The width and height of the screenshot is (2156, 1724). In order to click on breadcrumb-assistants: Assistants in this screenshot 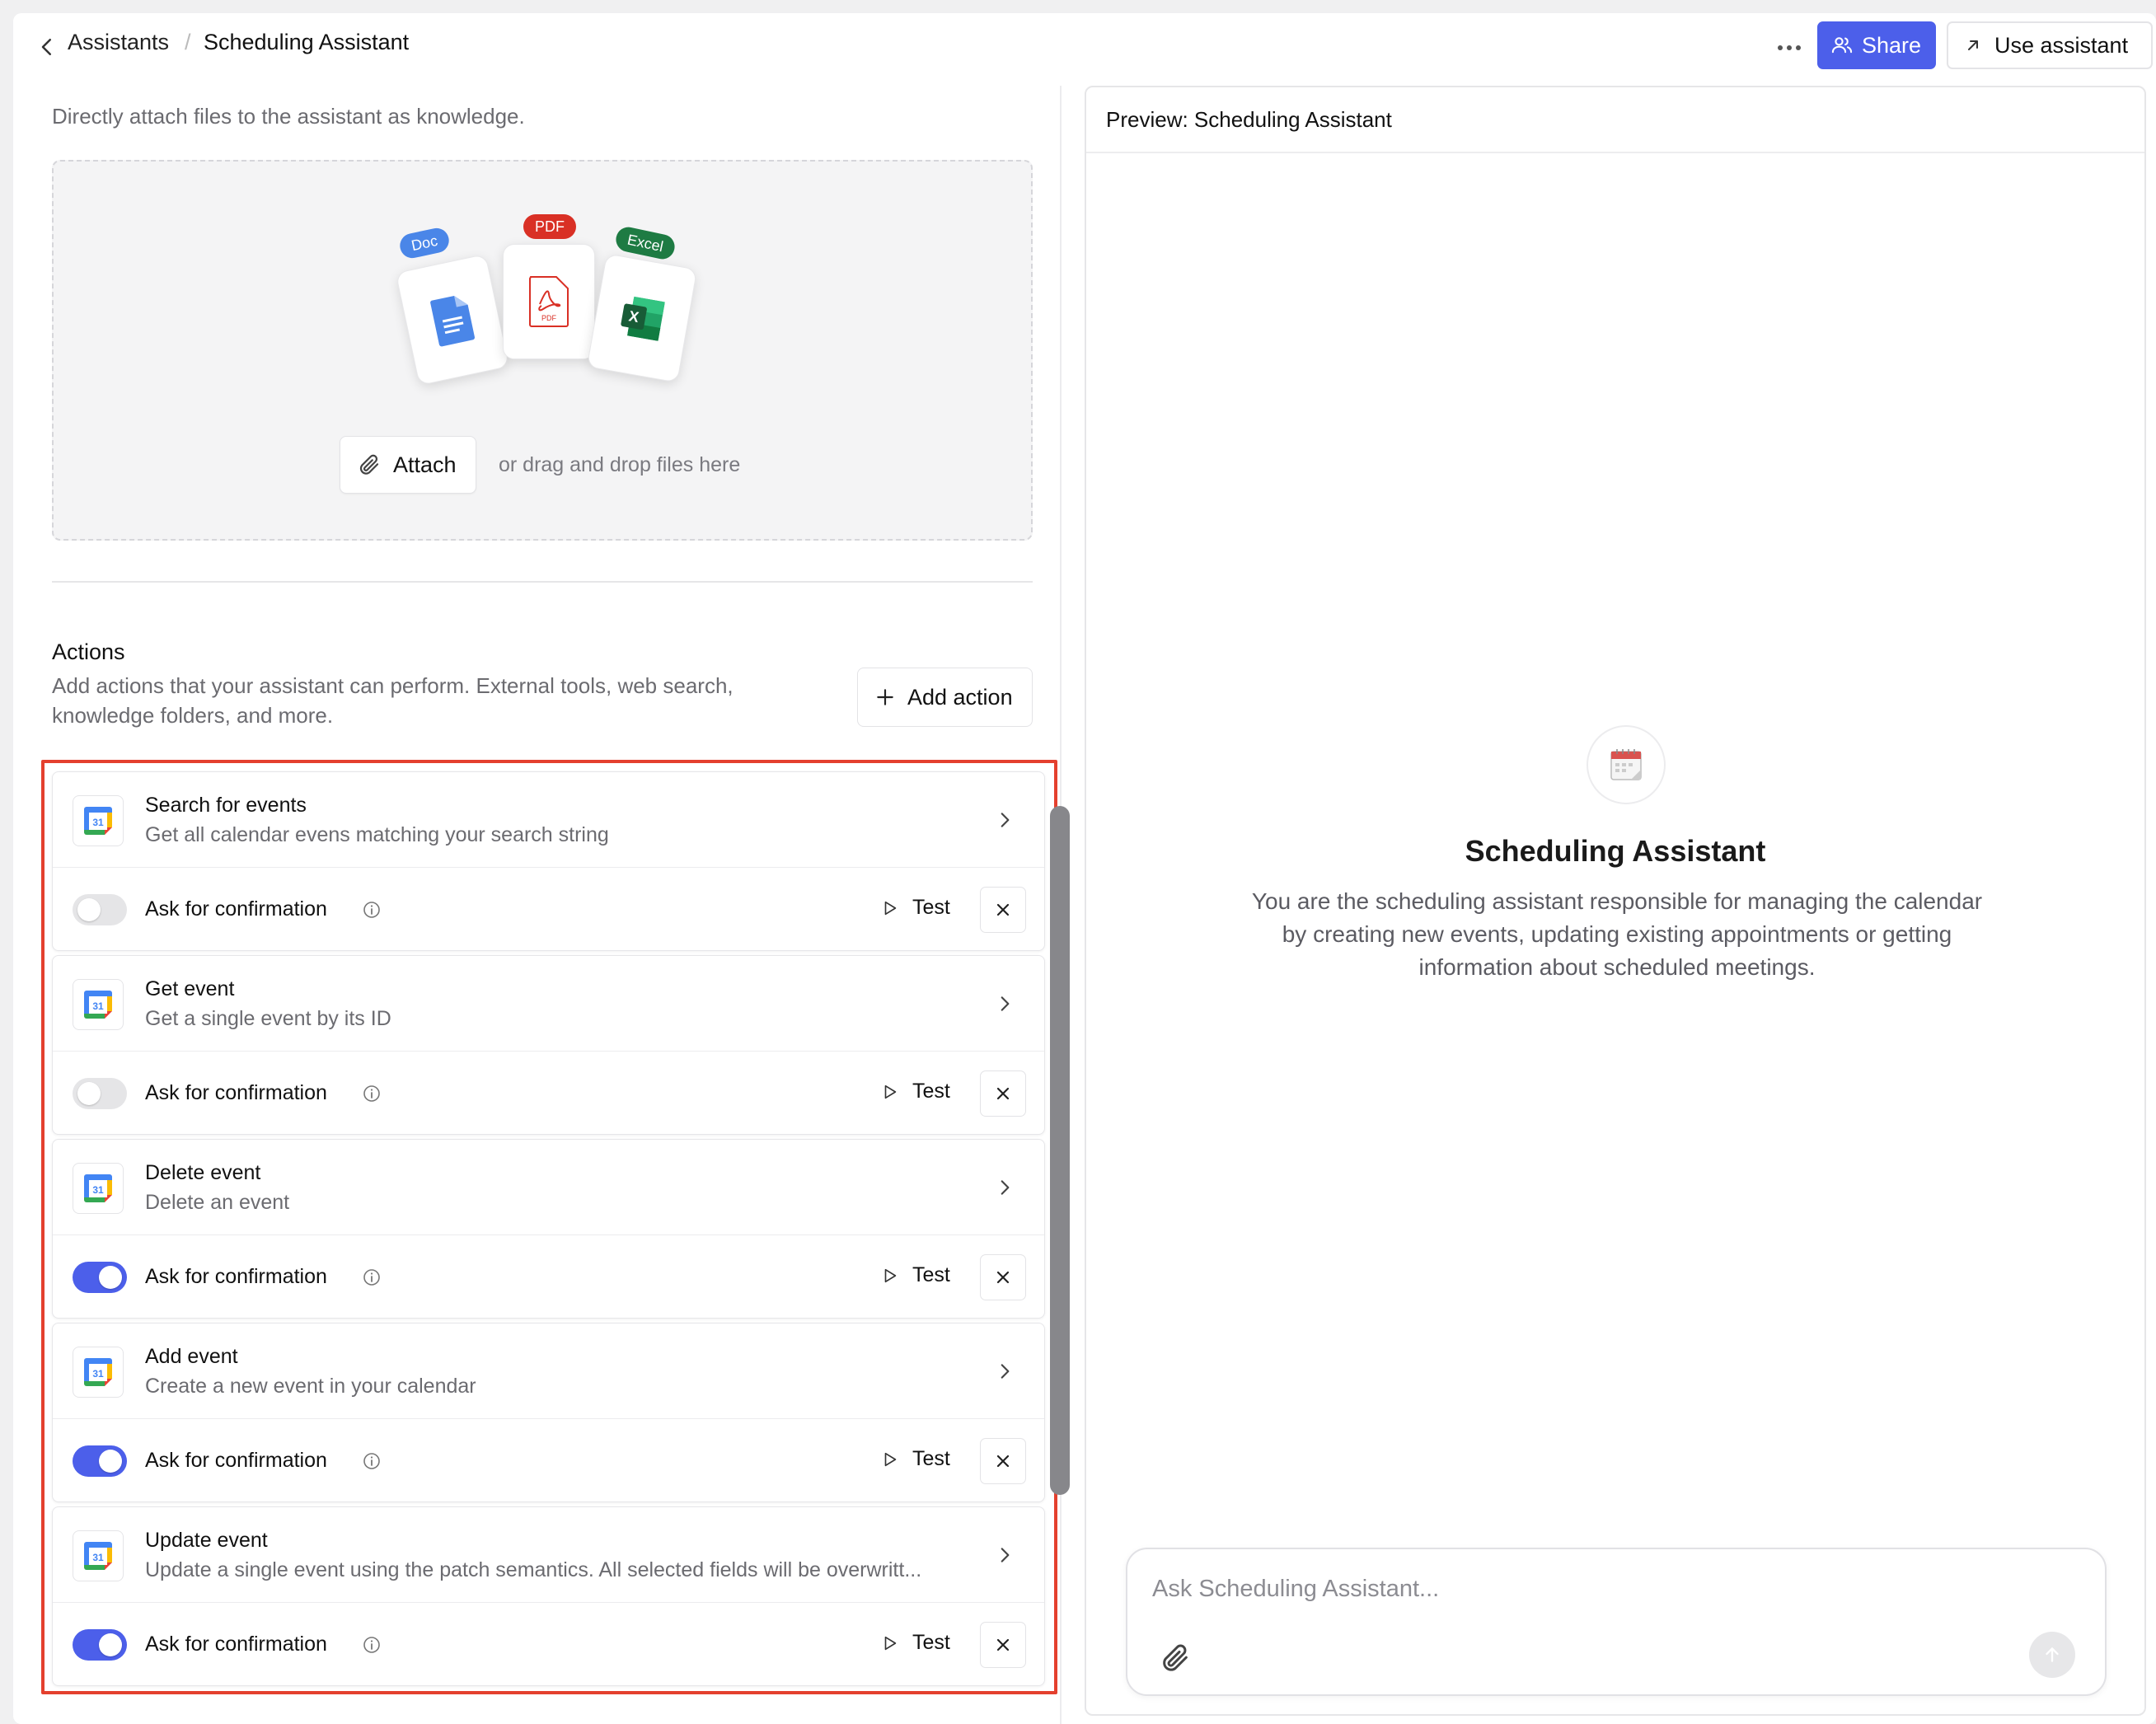, I will do `click(118, 42)`.